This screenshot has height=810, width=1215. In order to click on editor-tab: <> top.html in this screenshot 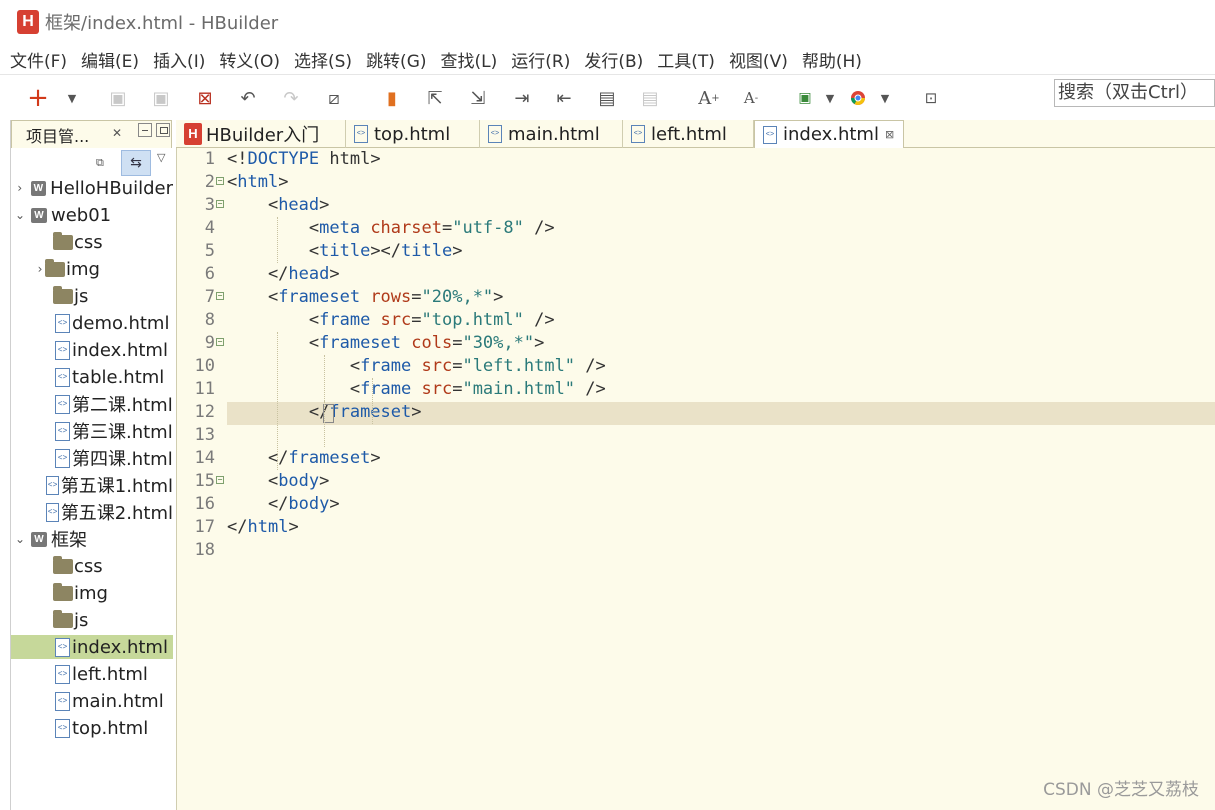, I will do `click(413, 134)`.